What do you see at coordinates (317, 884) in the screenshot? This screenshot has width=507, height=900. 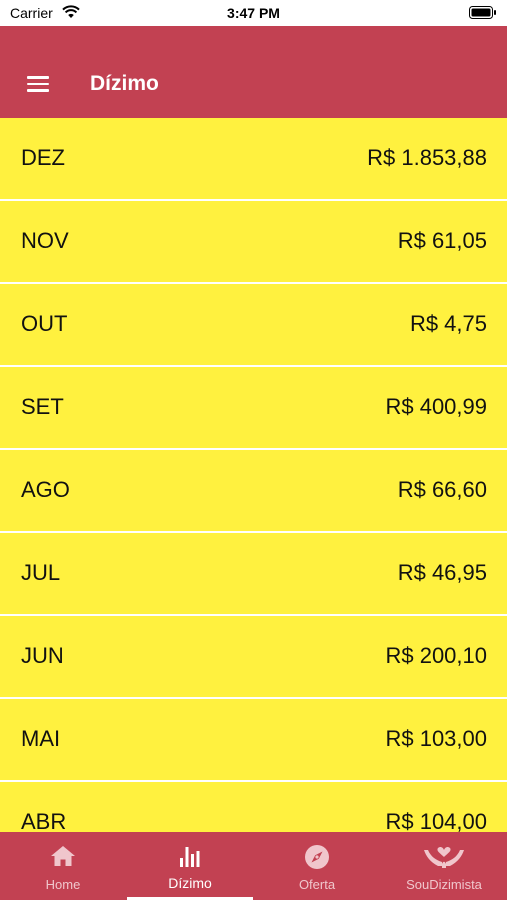 I see `tab-label: Oferta` at bounding box center [317, 884].